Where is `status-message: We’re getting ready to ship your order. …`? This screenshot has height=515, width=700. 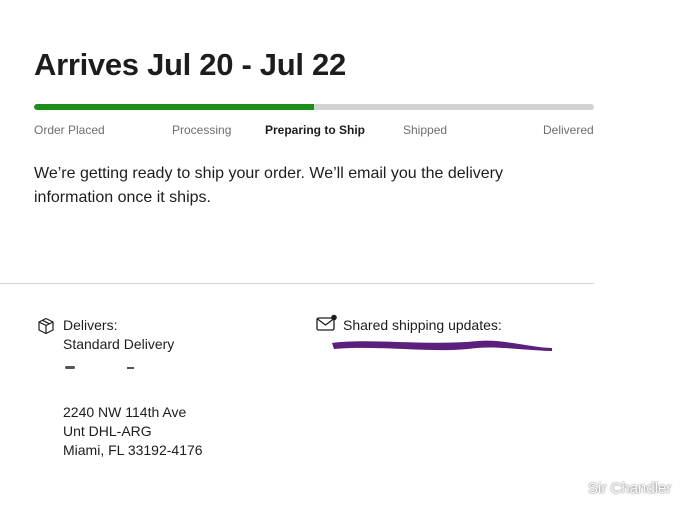 status-message: We’re getting ready to ship your order. … is located at coordinates (268, 185).